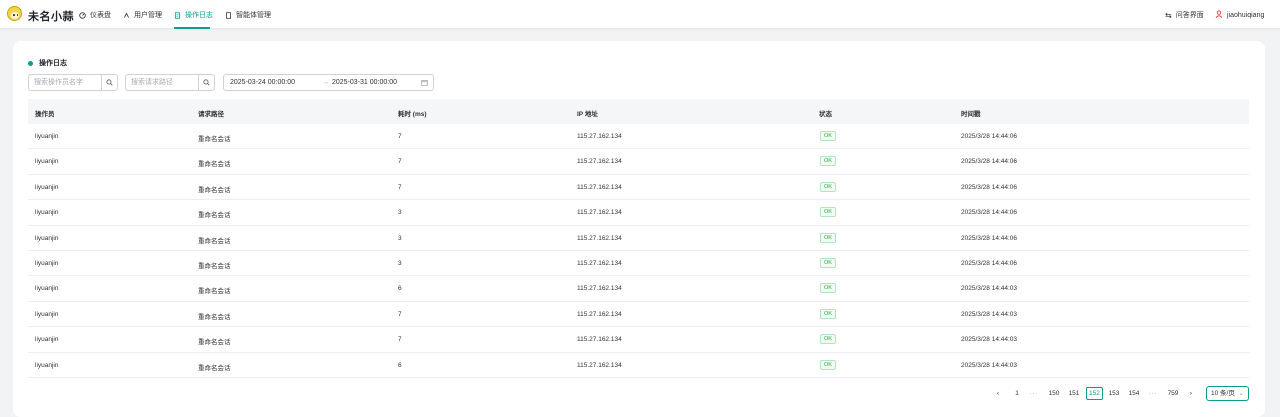  What do you see at coordinates (364, 82) in the screenshot?
I see `date-end: 2025-03-31 00:00:00` at bounding box center [364, 82].